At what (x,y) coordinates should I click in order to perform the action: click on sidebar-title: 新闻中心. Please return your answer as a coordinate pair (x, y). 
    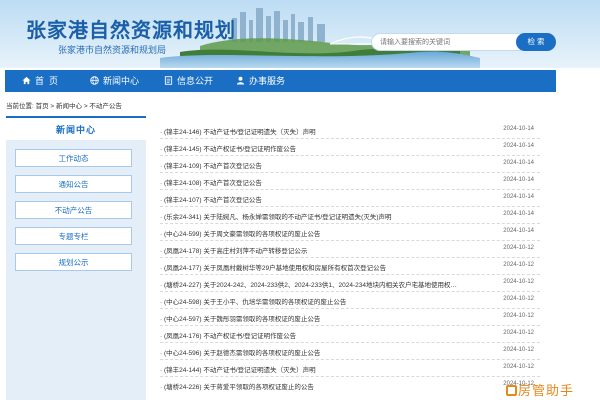
    Looking at the image, I should click on (76, 128).